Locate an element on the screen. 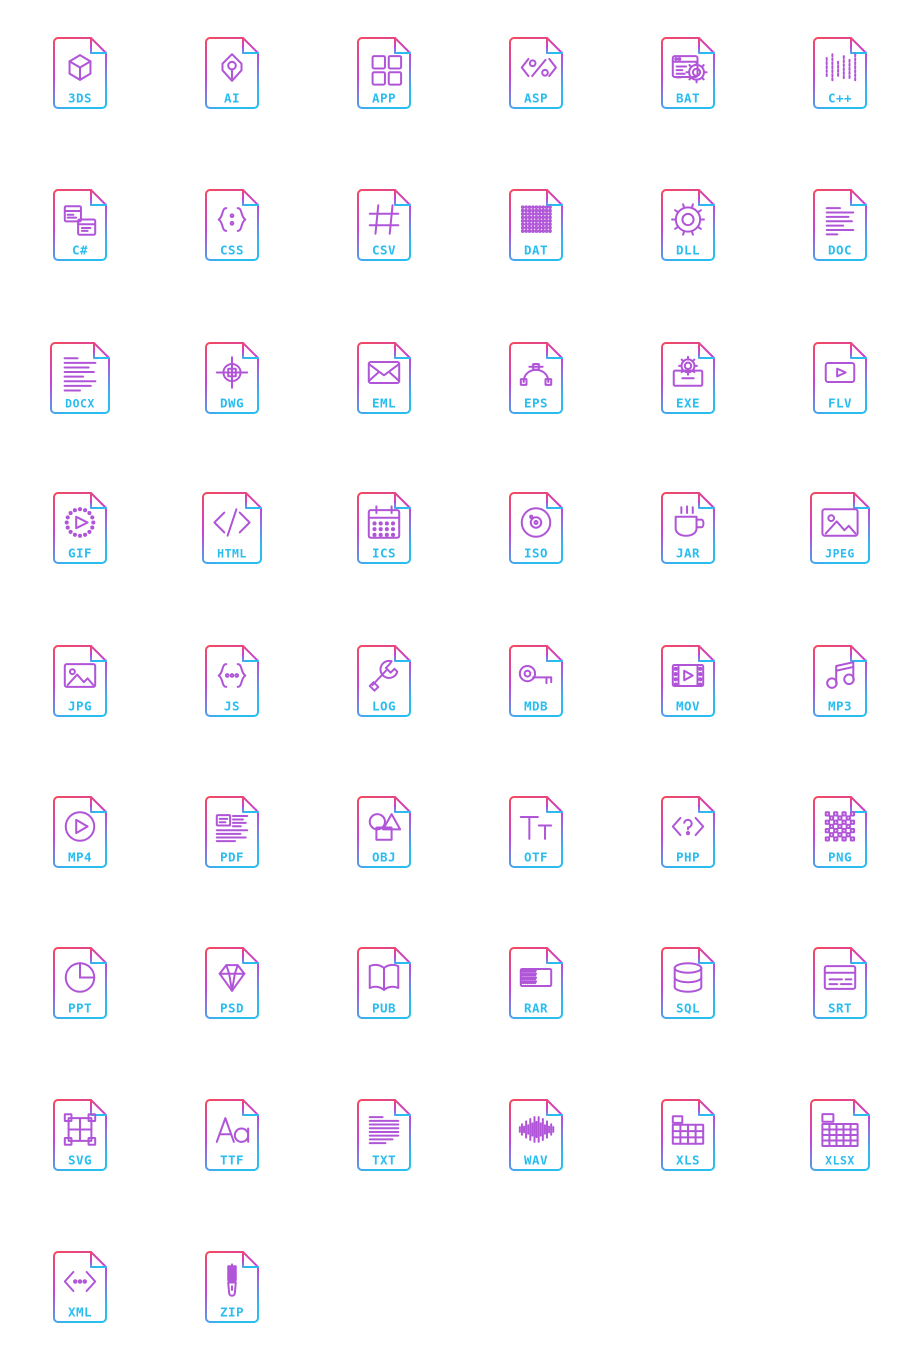 The image size is (920, 1350). file-icon-svg: BAT is located at coordinates (688, 73).